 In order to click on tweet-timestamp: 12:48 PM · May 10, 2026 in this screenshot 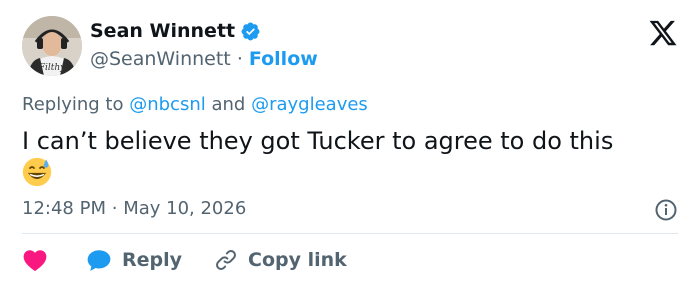, I will do `click(134, 208)`.